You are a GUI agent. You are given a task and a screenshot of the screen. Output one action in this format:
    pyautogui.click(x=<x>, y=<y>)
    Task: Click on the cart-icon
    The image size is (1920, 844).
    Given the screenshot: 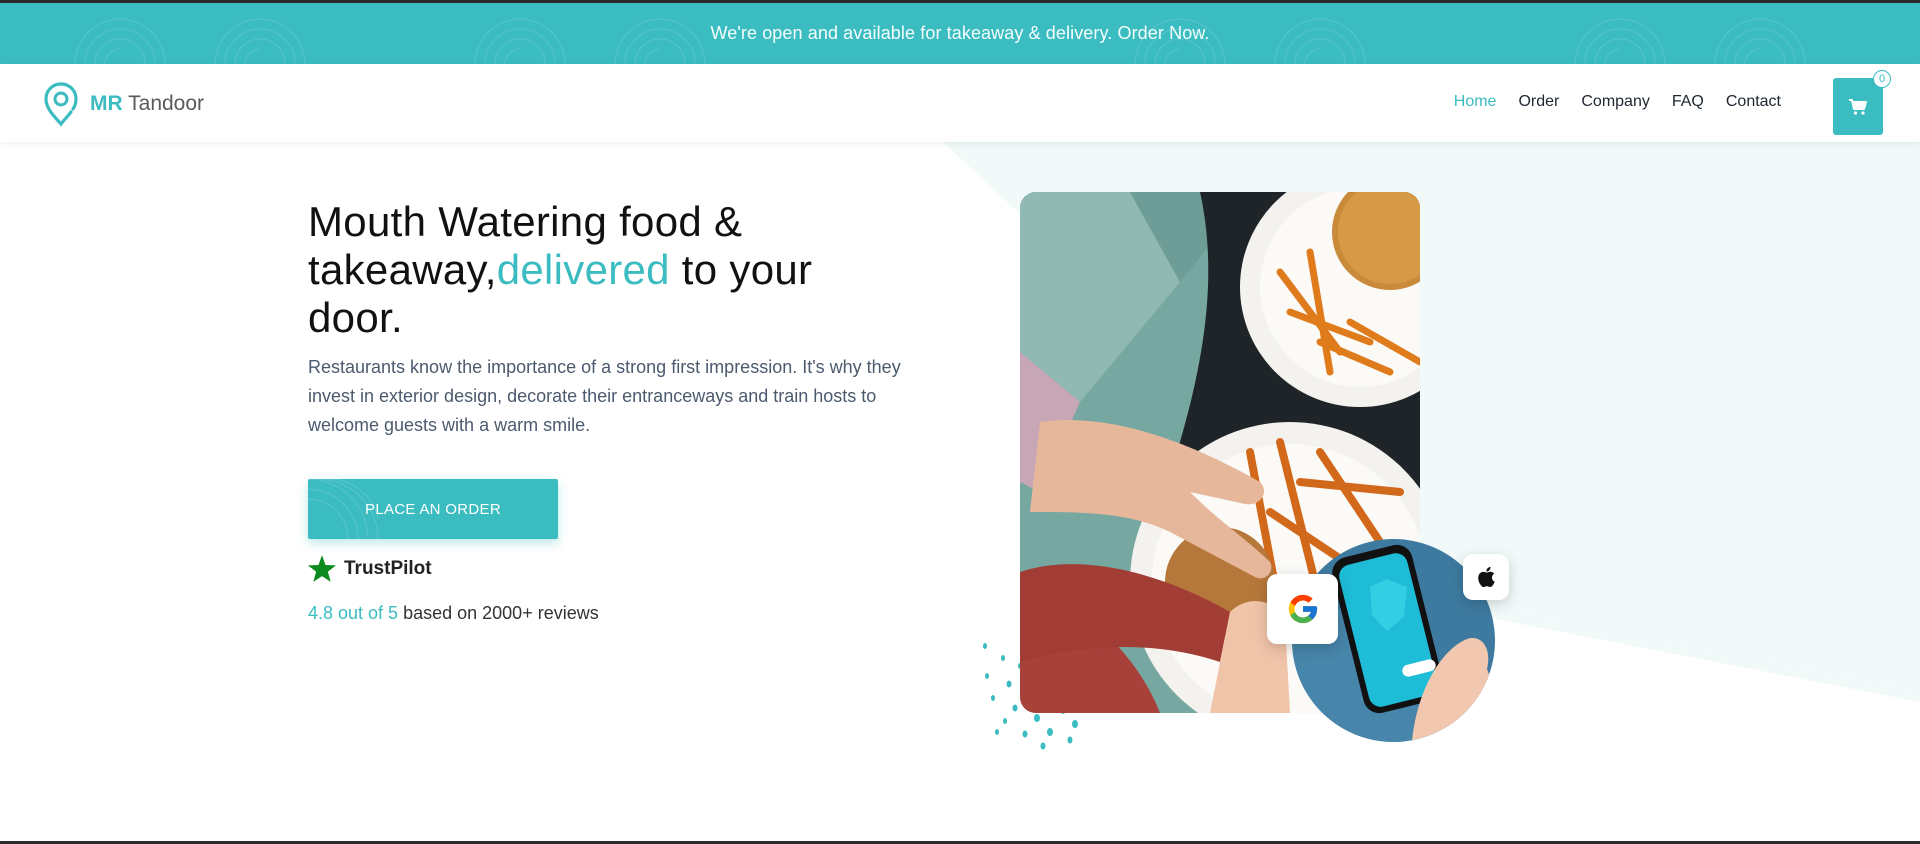 What is the action you would take?
    pyautogui.click(x=1858, y=106)
    